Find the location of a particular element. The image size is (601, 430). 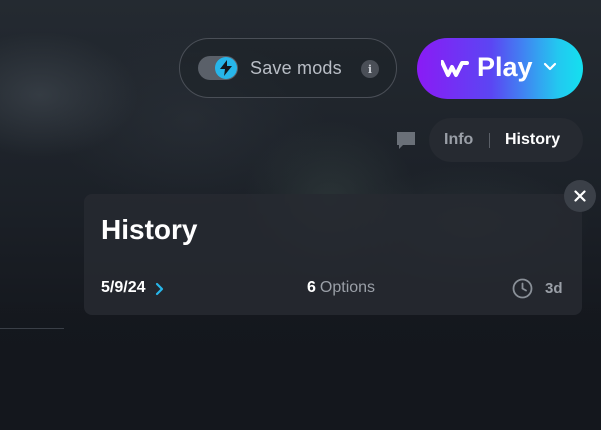

chevron-right-icon is located at coordinates (160, 288).